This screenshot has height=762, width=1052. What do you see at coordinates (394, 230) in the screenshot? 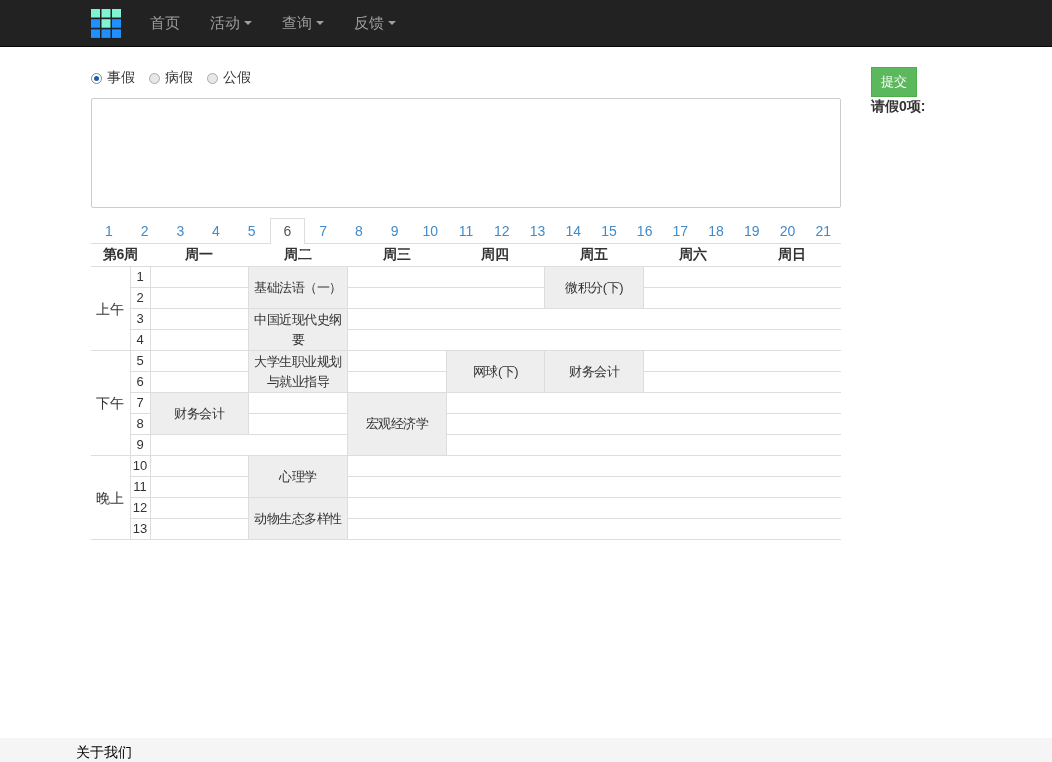
I see `week-tab: 9` at bounding box center [394, 230].